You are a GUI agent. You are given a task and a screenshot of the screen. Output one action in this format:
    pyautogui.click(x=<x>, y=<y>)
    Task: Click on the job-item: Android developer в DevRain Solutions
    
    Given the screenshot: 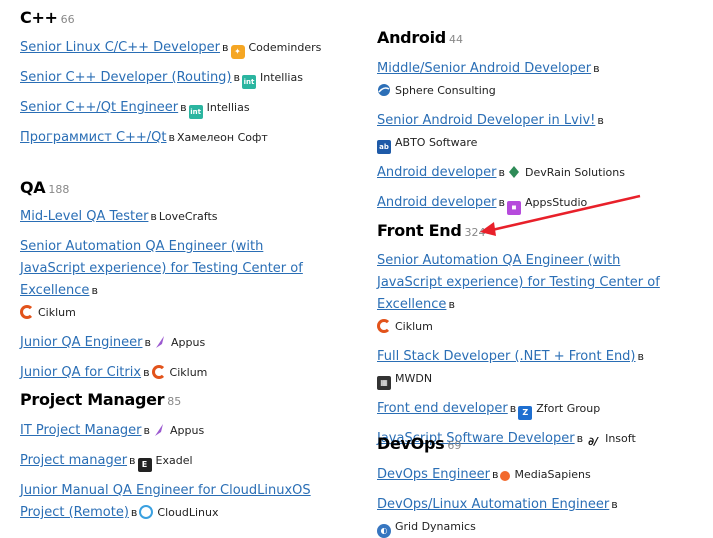 What is the action you would take?
    pyautogui.click(x=537, y=173)
    